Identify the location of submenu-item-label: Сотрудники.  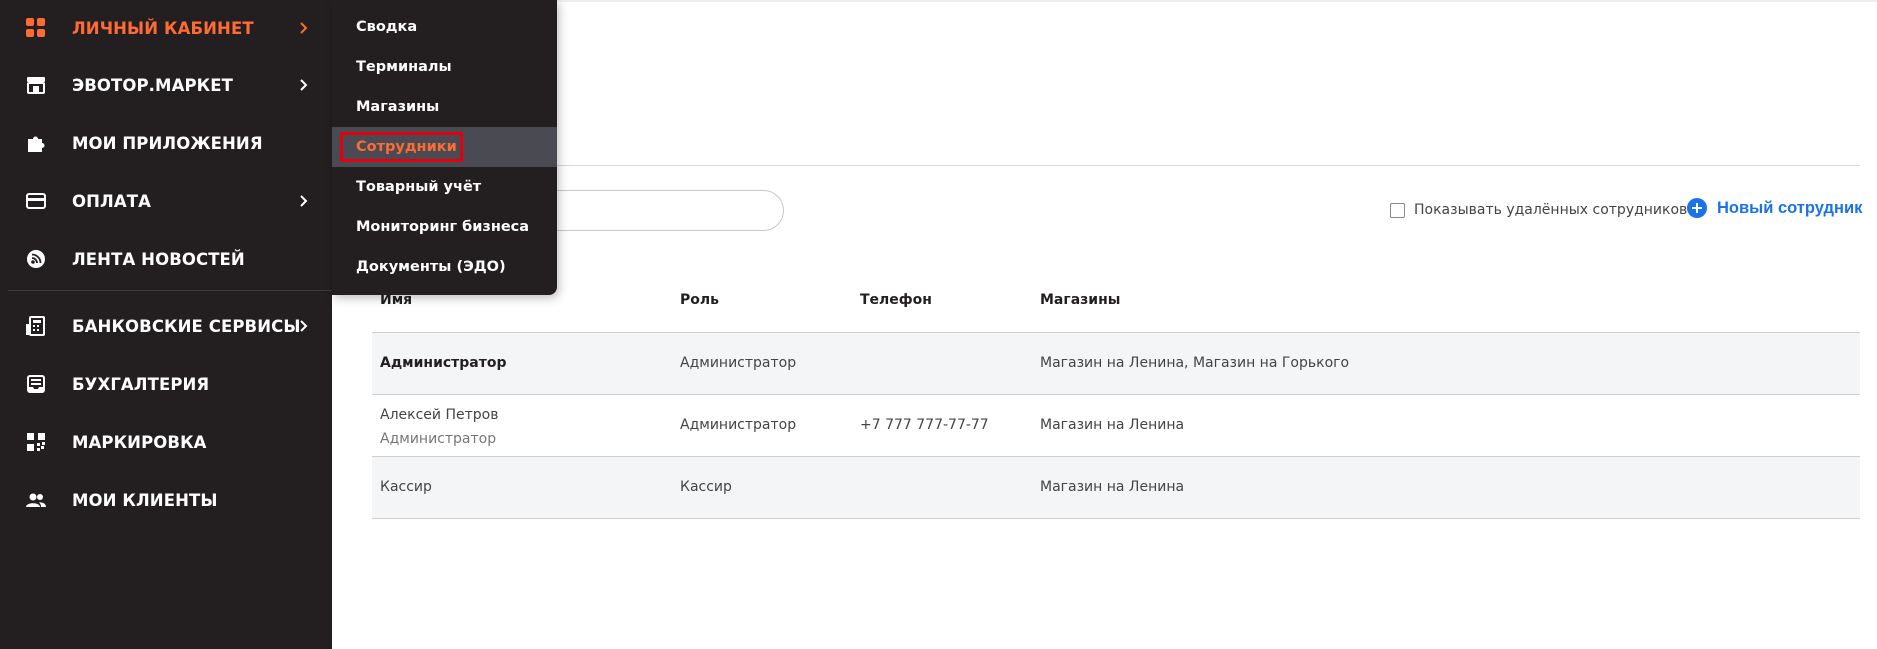
(406, 147).